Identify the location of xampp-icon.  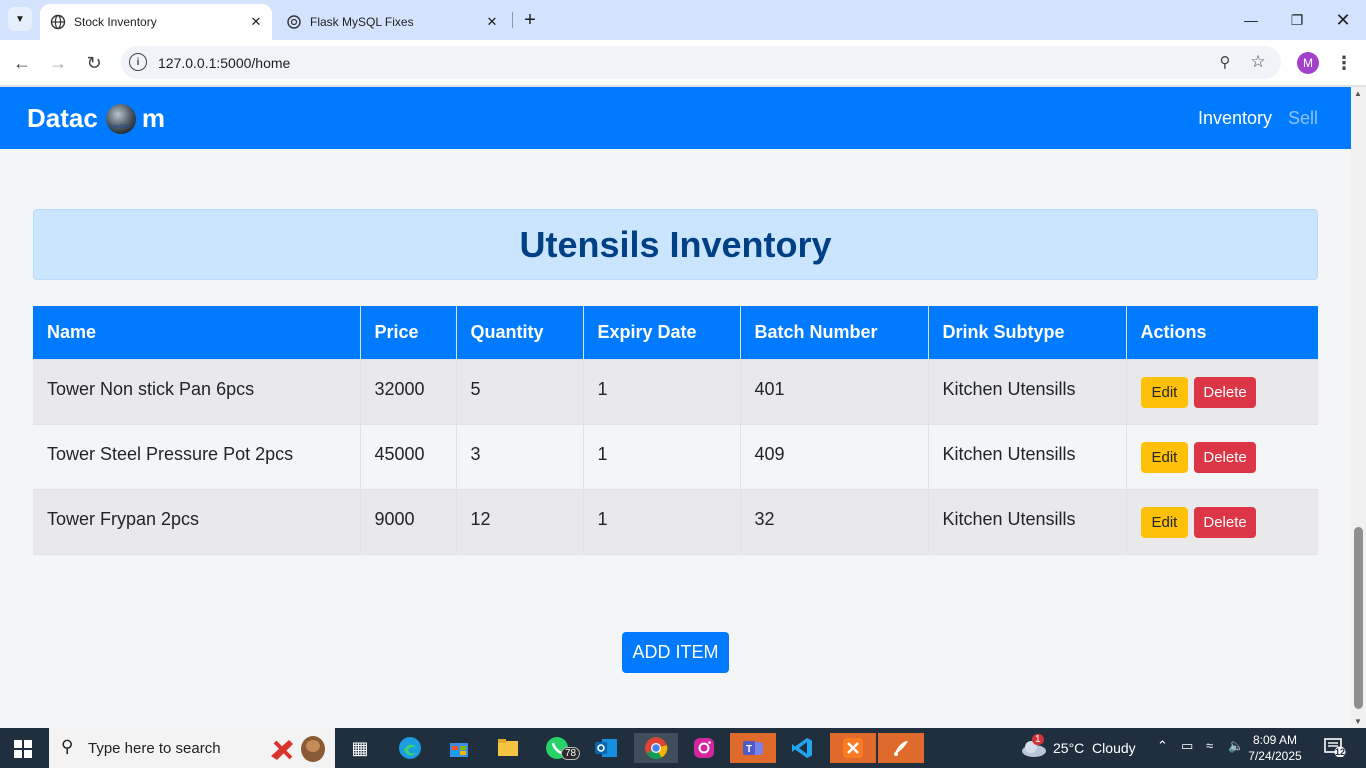
(853, 748).